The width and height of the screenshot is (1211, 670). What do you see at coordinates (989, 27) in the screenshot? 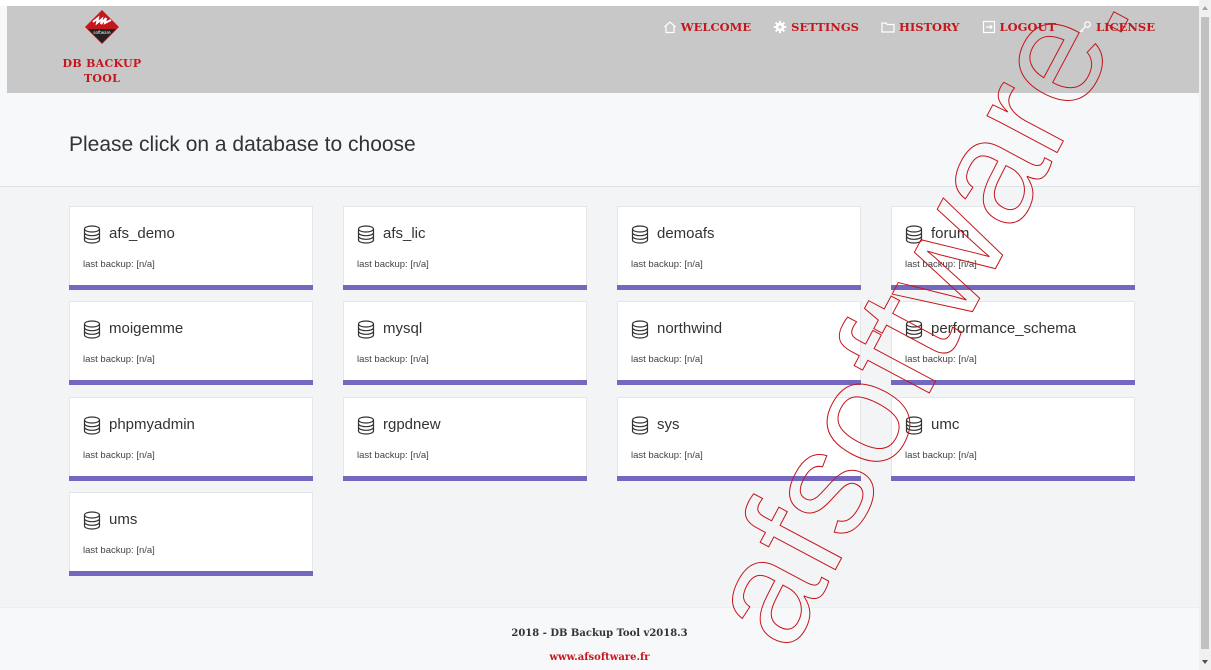
I see `logout-icon` at bounding box center [989, 27].